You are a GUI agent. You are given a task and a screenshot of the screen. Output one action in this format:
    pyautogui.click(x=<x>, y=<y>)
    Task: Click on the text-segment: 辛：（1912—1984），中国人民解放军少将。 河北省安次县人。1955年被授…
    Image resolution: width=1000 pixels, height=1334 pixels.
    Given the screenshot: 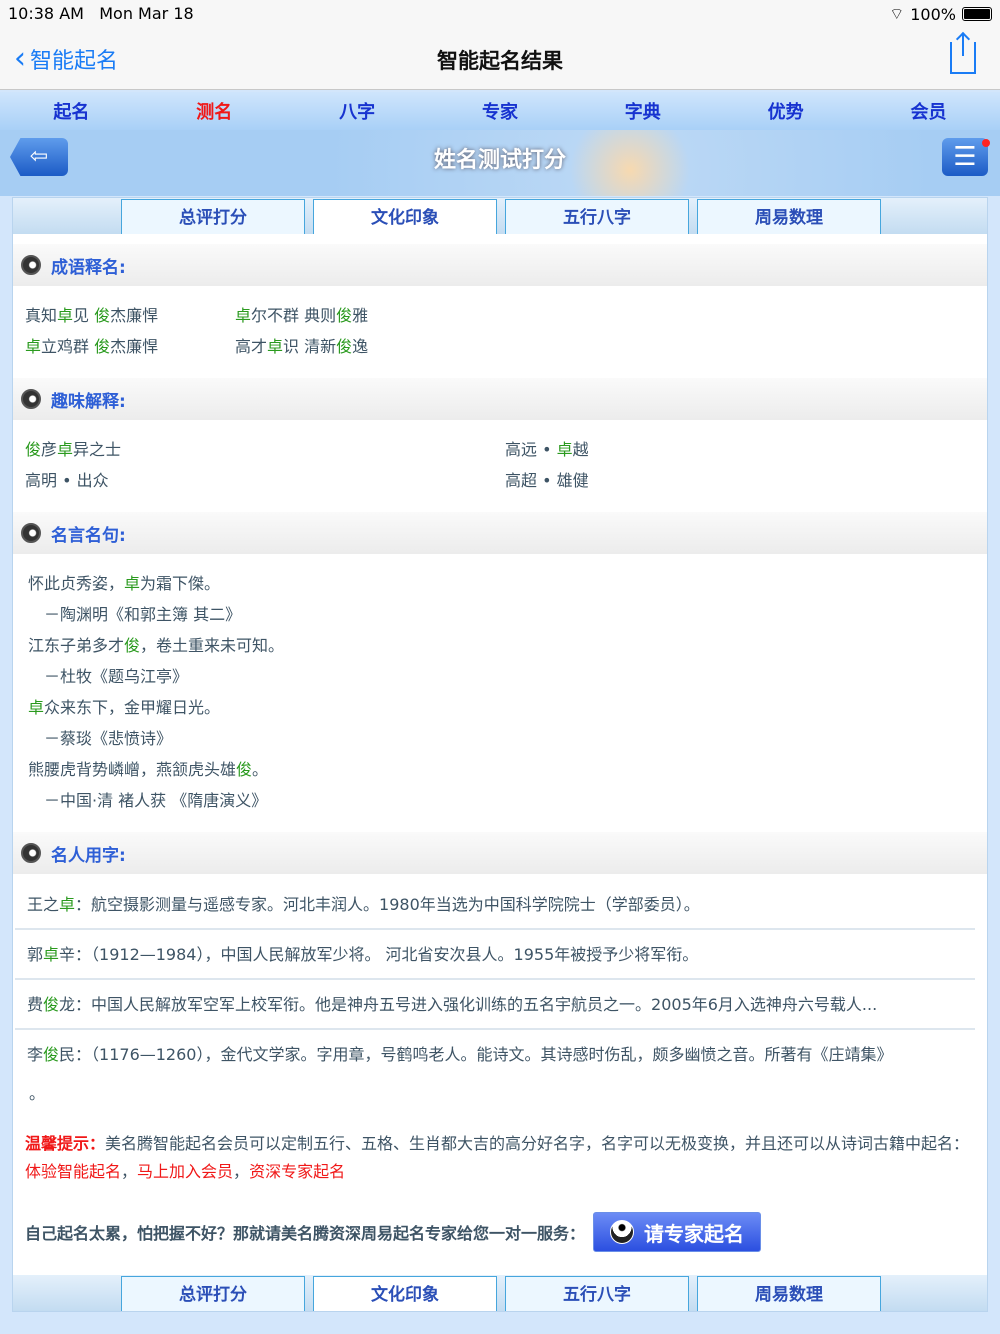 What is the action you would take?
    pyautogui.click(x=379, y=954)
    